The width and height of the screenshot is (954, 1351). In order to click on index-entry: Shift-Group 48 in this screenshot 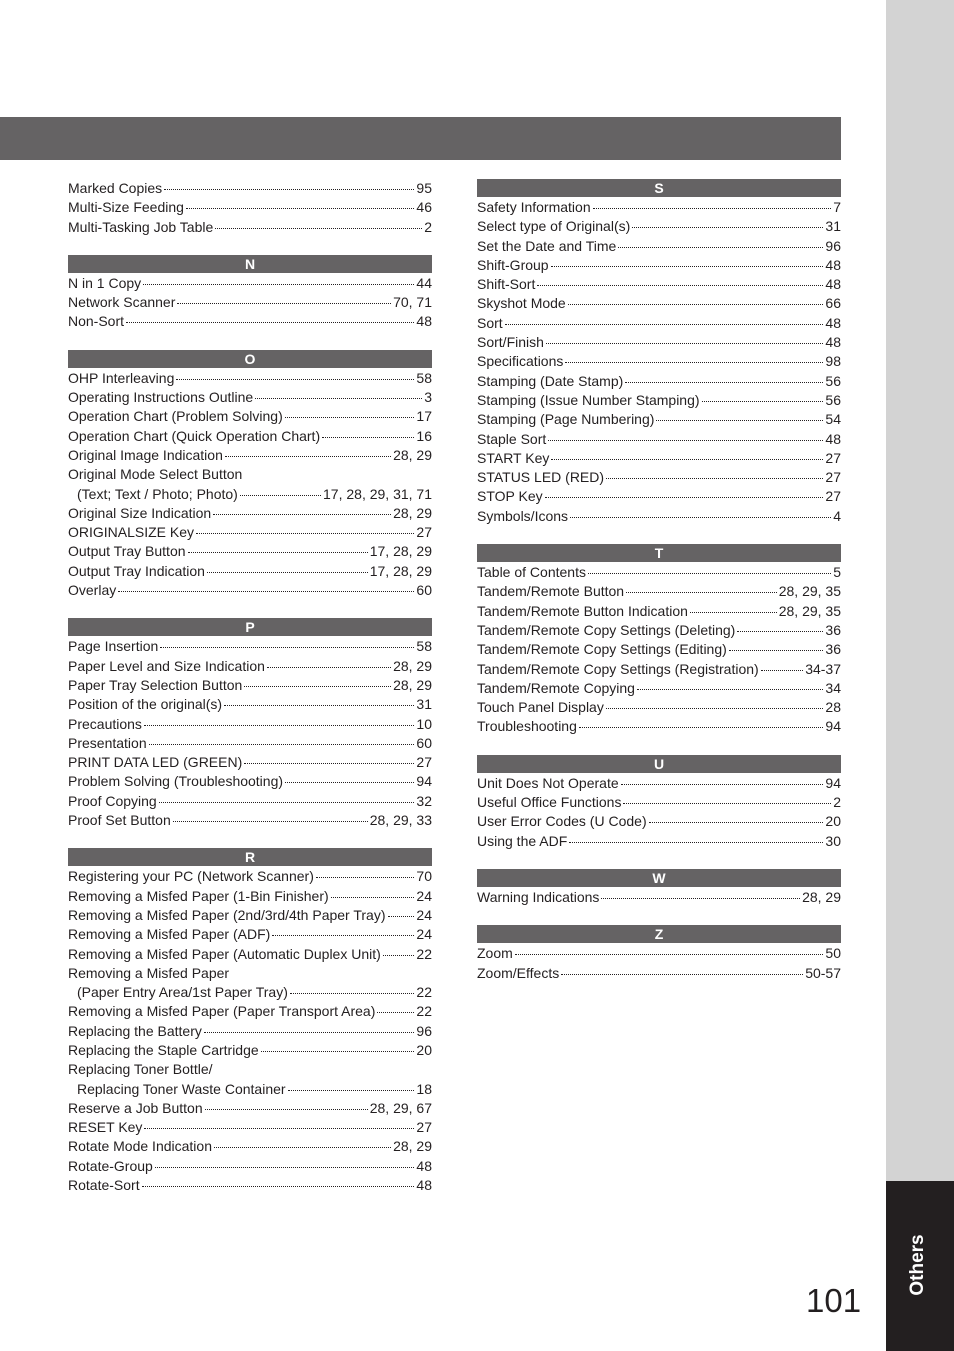, I will do `click(659, 265)`.